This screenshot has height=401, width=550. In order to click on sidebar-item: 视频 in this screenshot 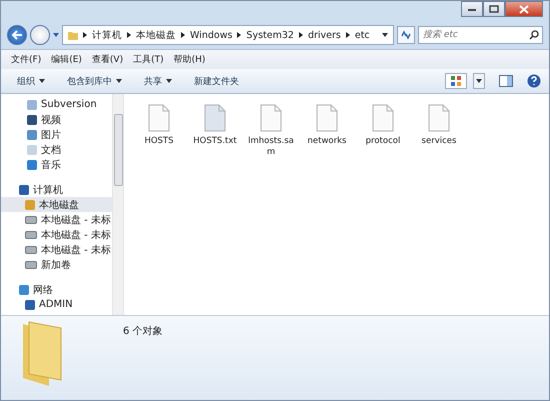, I will do `click(56, 119)`.